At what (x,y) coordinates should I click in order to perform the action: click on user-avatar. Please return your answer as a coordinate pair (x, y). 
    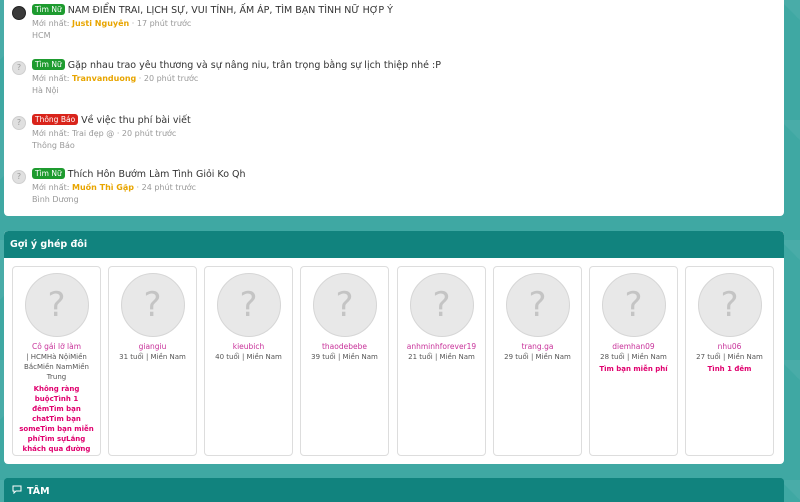
    Looking at the image, I should click on (19, 13).